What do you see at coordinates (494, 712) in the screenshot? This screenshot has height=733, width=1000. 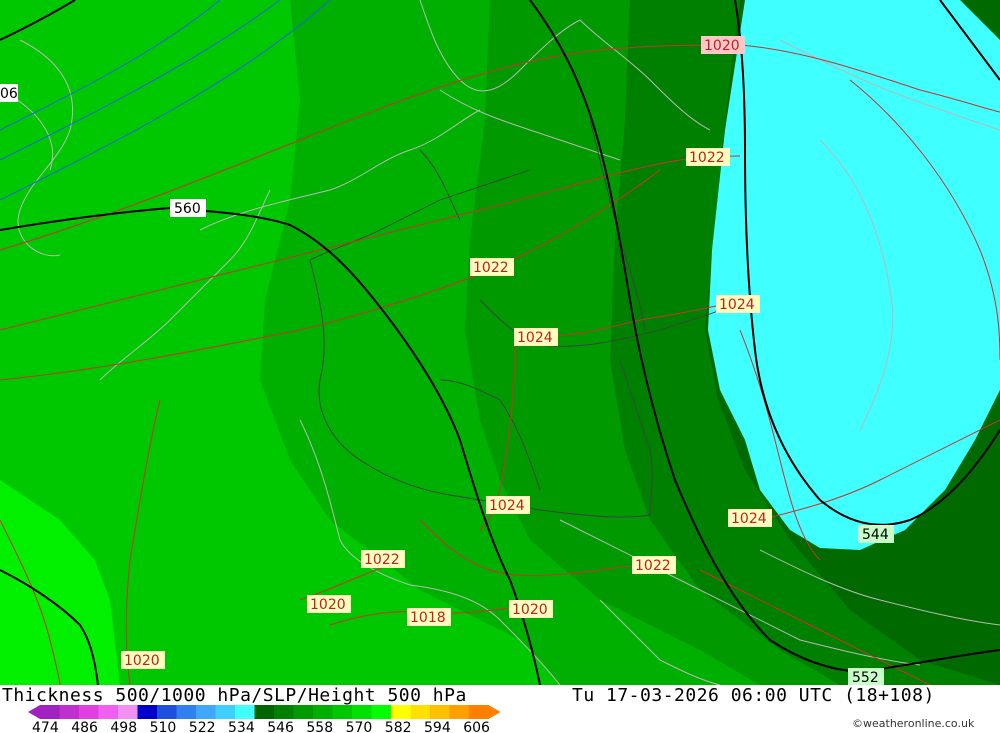 I see `scale-arrow-right` at bounding box center [494, 712].